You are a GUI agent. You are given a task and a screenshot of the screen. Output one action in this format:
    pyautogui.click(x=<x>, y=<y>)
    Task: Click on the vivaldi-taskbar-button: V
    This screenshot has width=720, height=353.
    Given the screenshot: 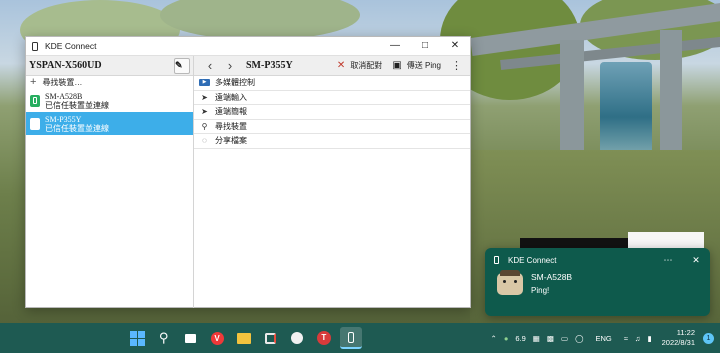 What is the action you would take?
    pyautogui.click(x=217, y=338)
    